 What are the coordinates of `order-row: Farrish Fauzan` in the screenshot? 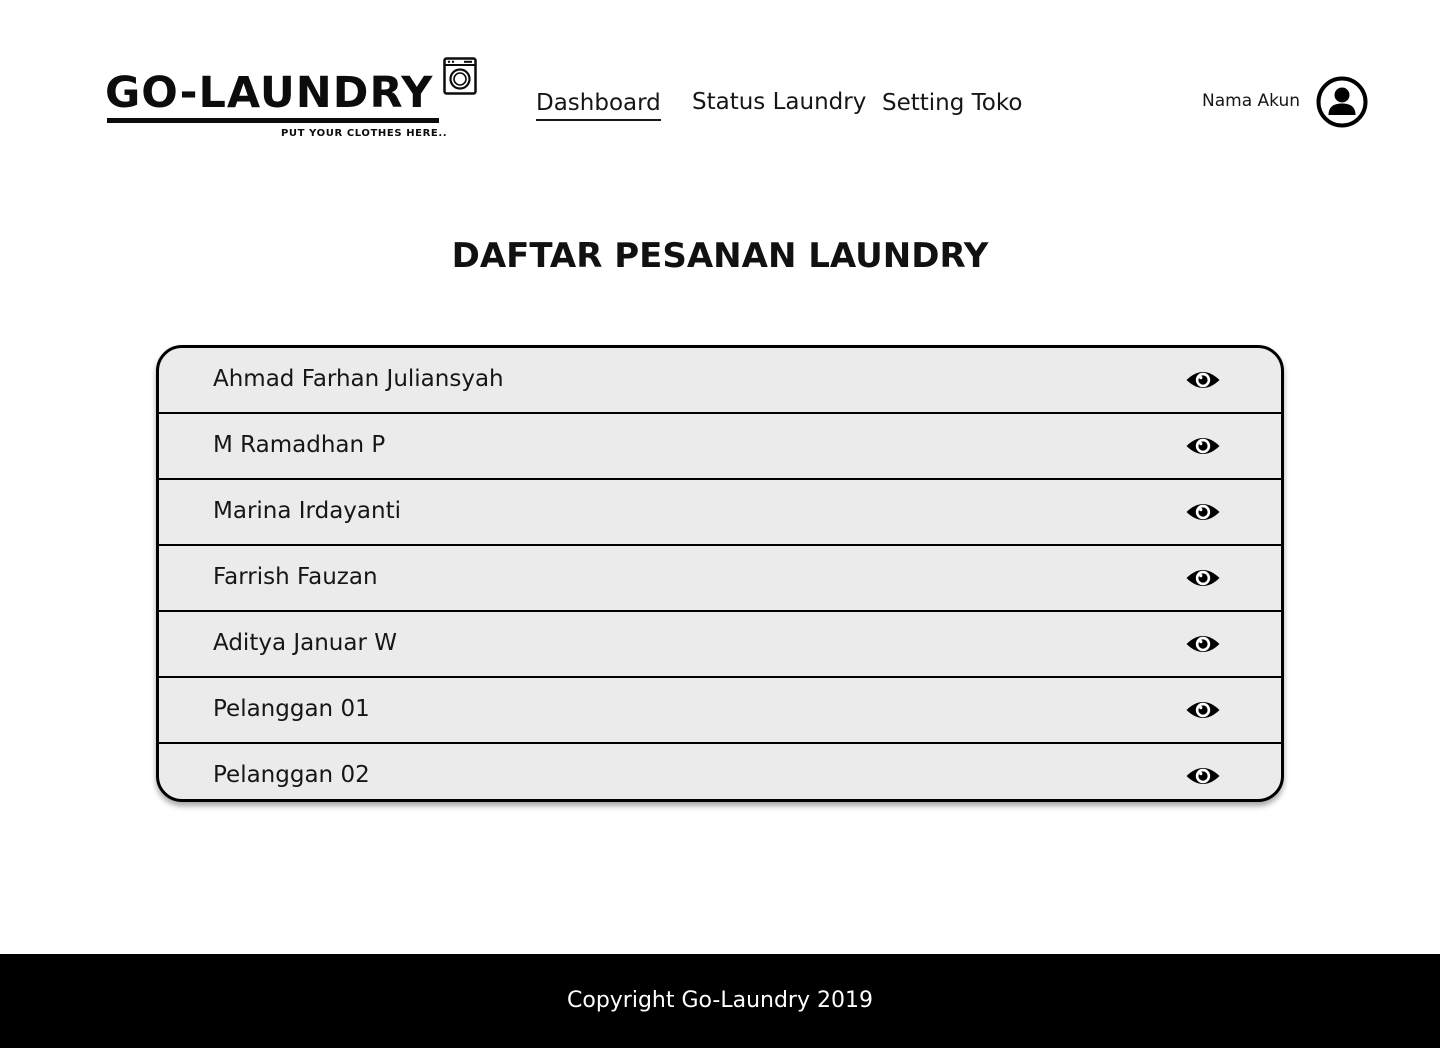 It's located at (720, 579).